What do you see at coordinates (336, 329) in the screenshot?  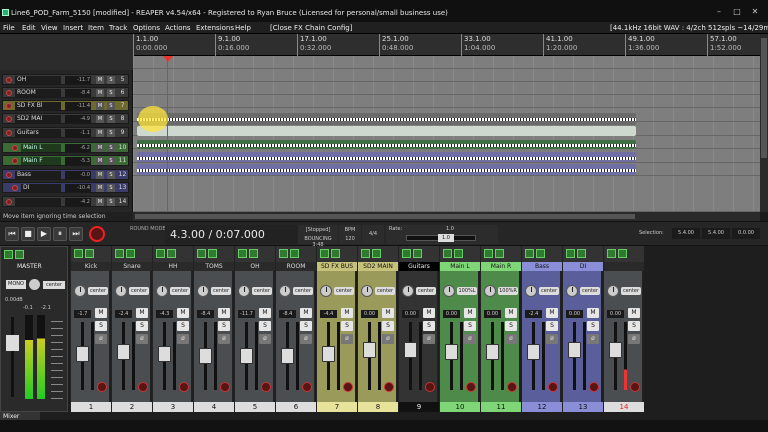 I see `mixer-strip: SD FX BUS center -4.4 M S ø 7` at bounding box center [336, 329].